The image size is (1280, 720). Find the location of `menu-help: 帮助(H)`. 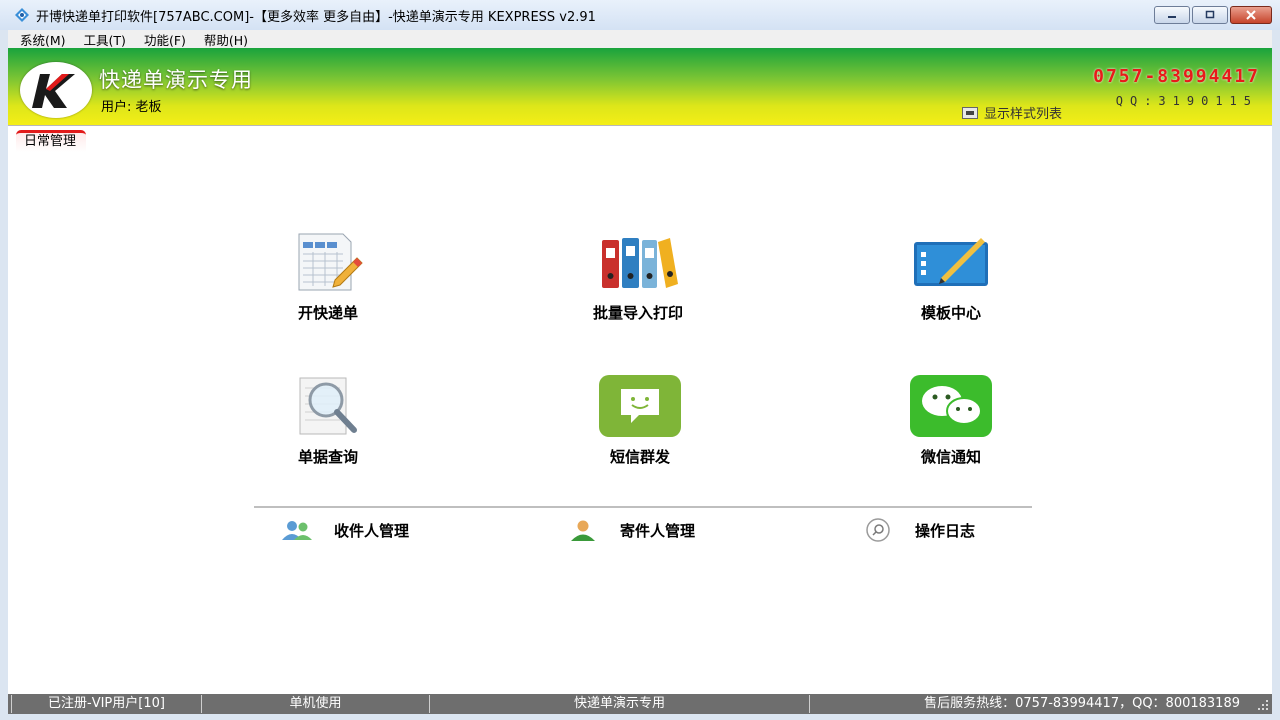

menu-help: 帮助(H) is located at coordinates (226, 39).